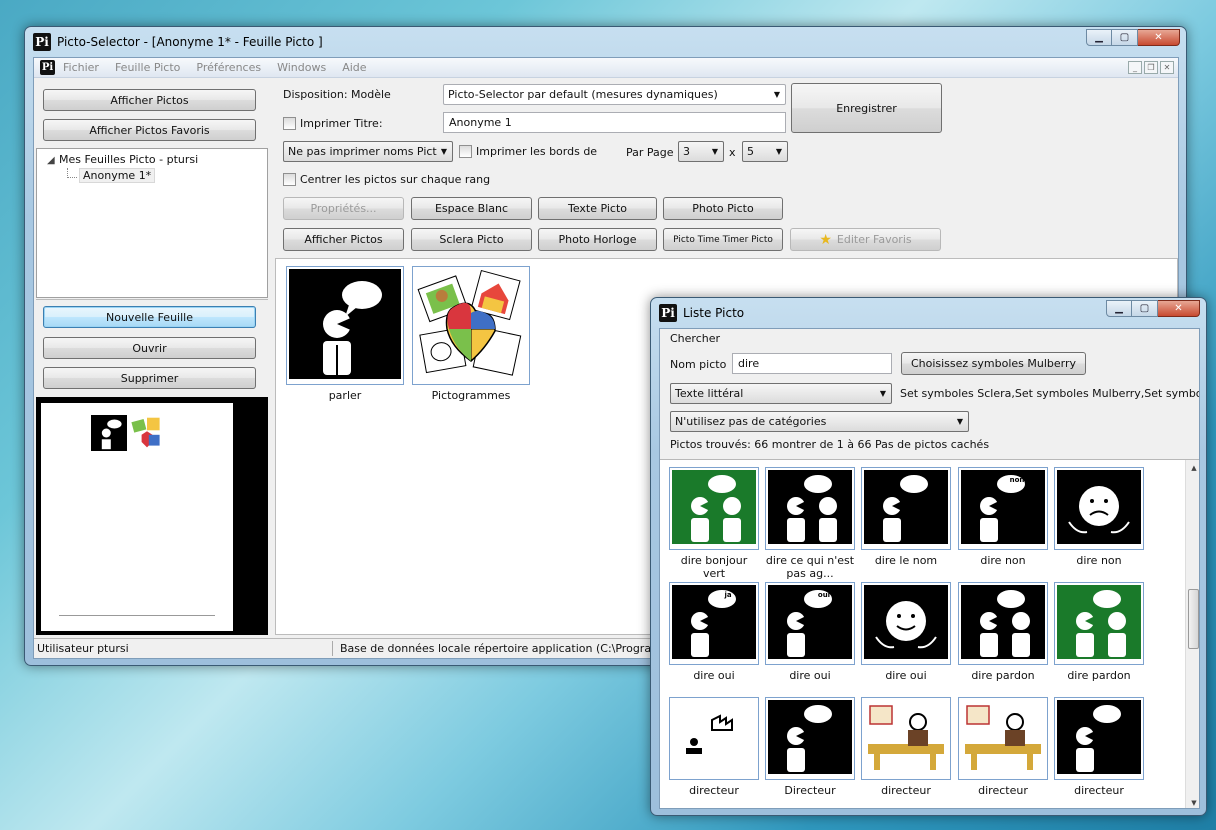 This screenshot has width=1216, height=830. Describe the element at coordinates (819, 421) in the screenshot. I see `categories-select: N'utilisez pas de catégories ▼` at that location.